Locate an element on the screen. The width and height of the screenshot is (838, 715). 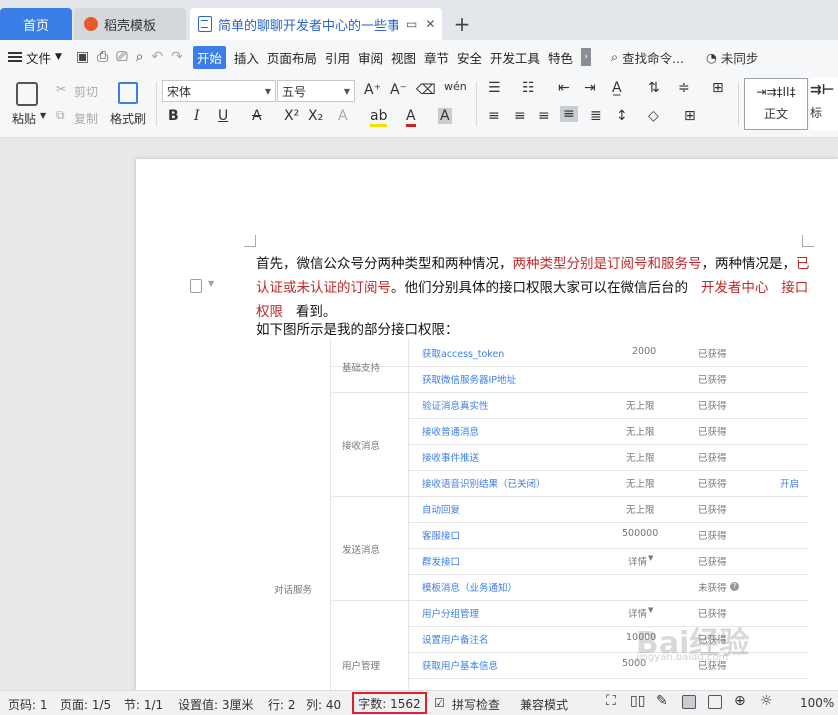
decrease-indent-icon: ⇤ is located at coordinates (564, 88).